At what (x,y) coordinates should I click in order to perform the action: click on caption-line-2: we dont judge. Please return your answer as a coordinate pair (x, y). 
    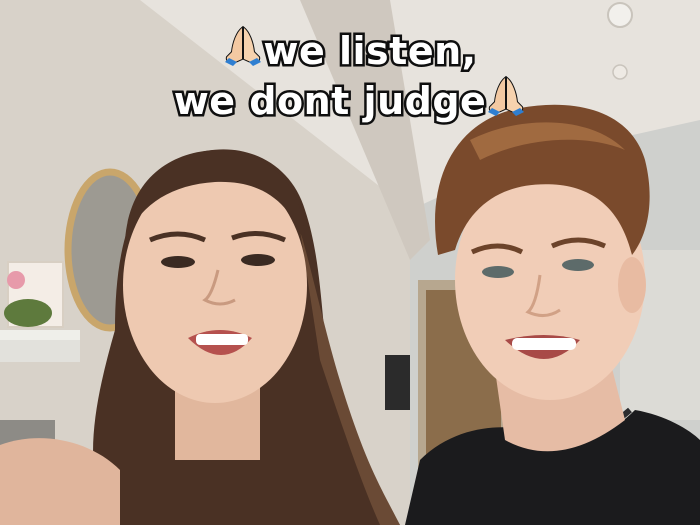
    Looking at the image, I should click on (350, 100).